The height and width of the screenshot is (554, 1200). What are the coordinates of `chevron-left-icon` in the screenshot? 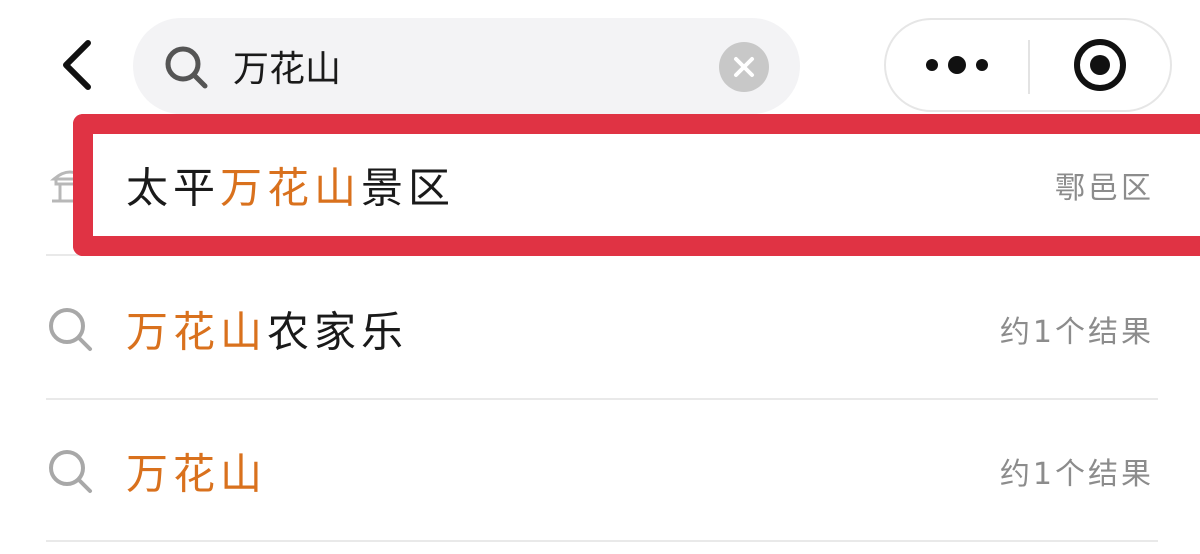 It's located at (77, 65).